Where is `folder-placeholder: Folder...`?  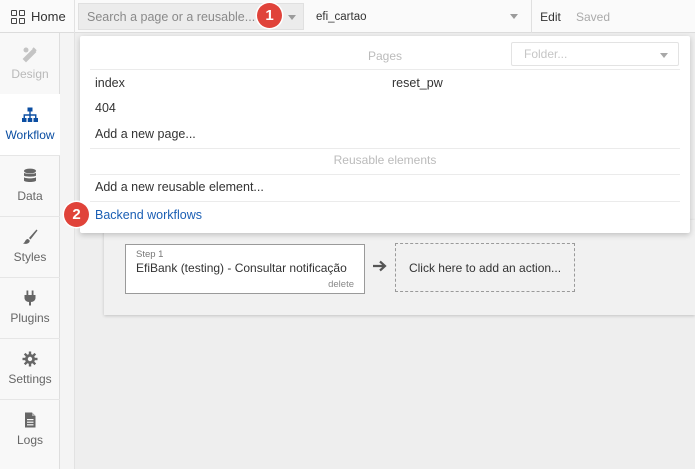 folder-placeholder: Folder... is located at coordinates (546, 54).